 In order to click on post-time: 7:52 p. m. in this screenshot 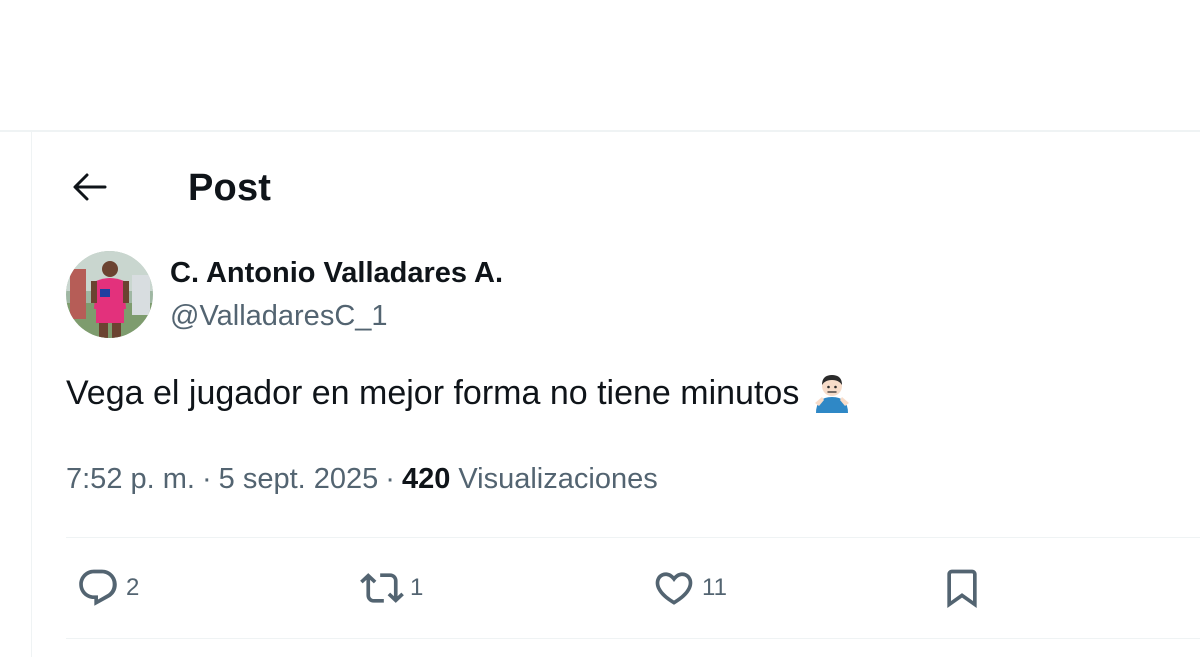, I will do `click(130, 479)`.